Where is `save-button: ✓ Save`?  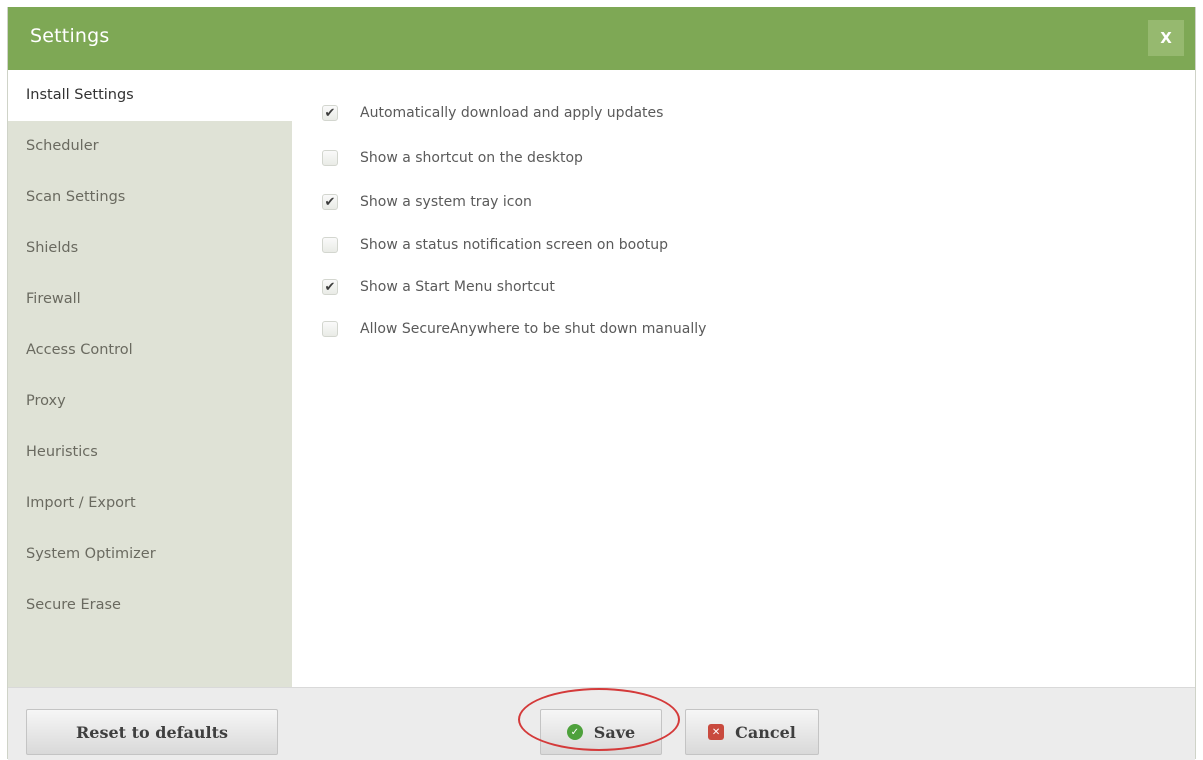
save-button: ✓ Save is located at coordinates (601, 732).